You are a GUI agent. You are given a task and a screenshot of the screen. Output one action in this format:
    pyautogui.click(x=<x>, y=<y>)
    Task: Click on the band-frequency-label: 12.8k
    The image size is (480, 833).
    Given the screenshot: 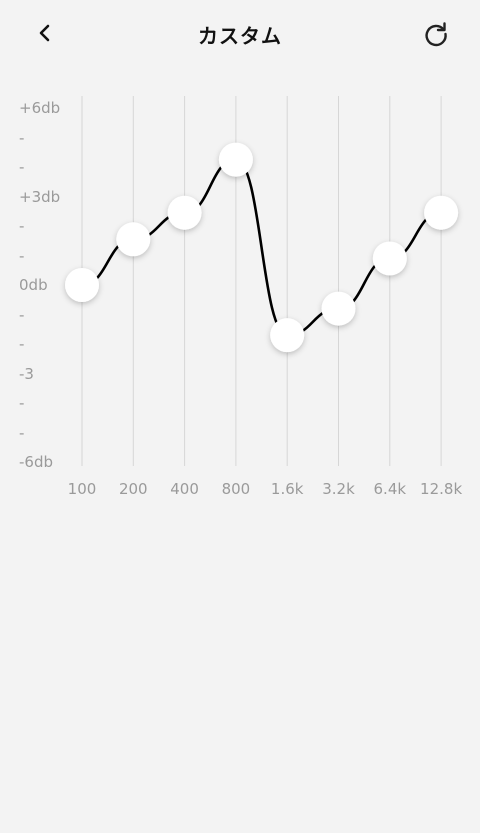 What is the action you would take?
    pyautogui.click(x=441, y=489)
    